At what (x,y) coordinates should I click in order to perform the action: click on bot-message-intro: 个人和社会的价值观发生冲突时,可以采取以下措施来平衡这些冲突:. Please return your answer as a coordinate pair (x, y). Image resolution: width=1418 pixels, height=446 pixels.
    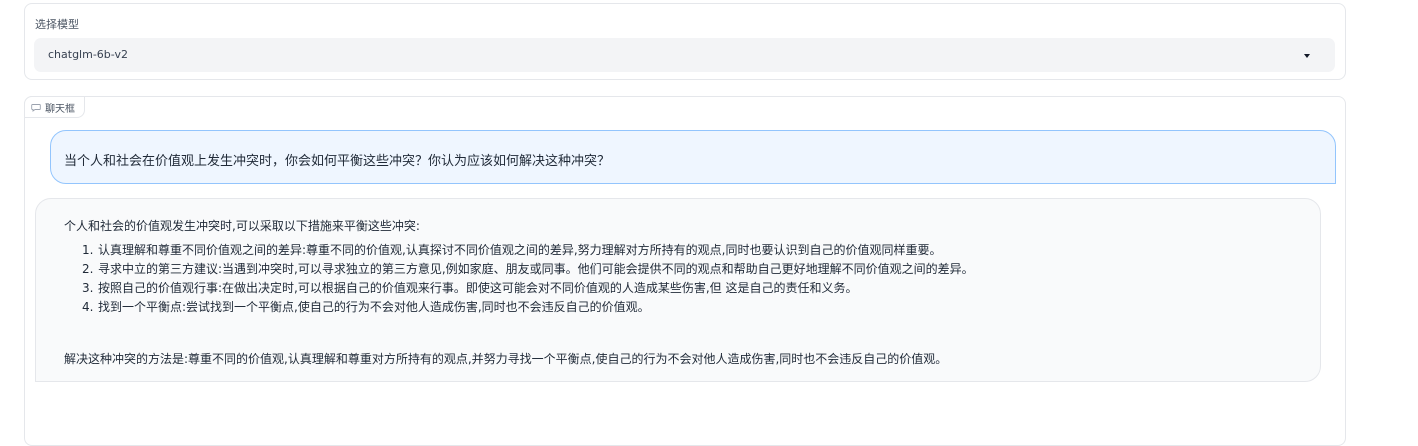
    Looking at the image, I should click on (242, 226).